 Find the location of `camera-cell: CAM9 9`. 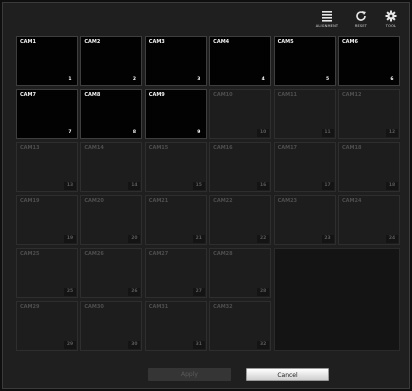

camera-cell: CAM9 9 is located at coordinates (175, 114).